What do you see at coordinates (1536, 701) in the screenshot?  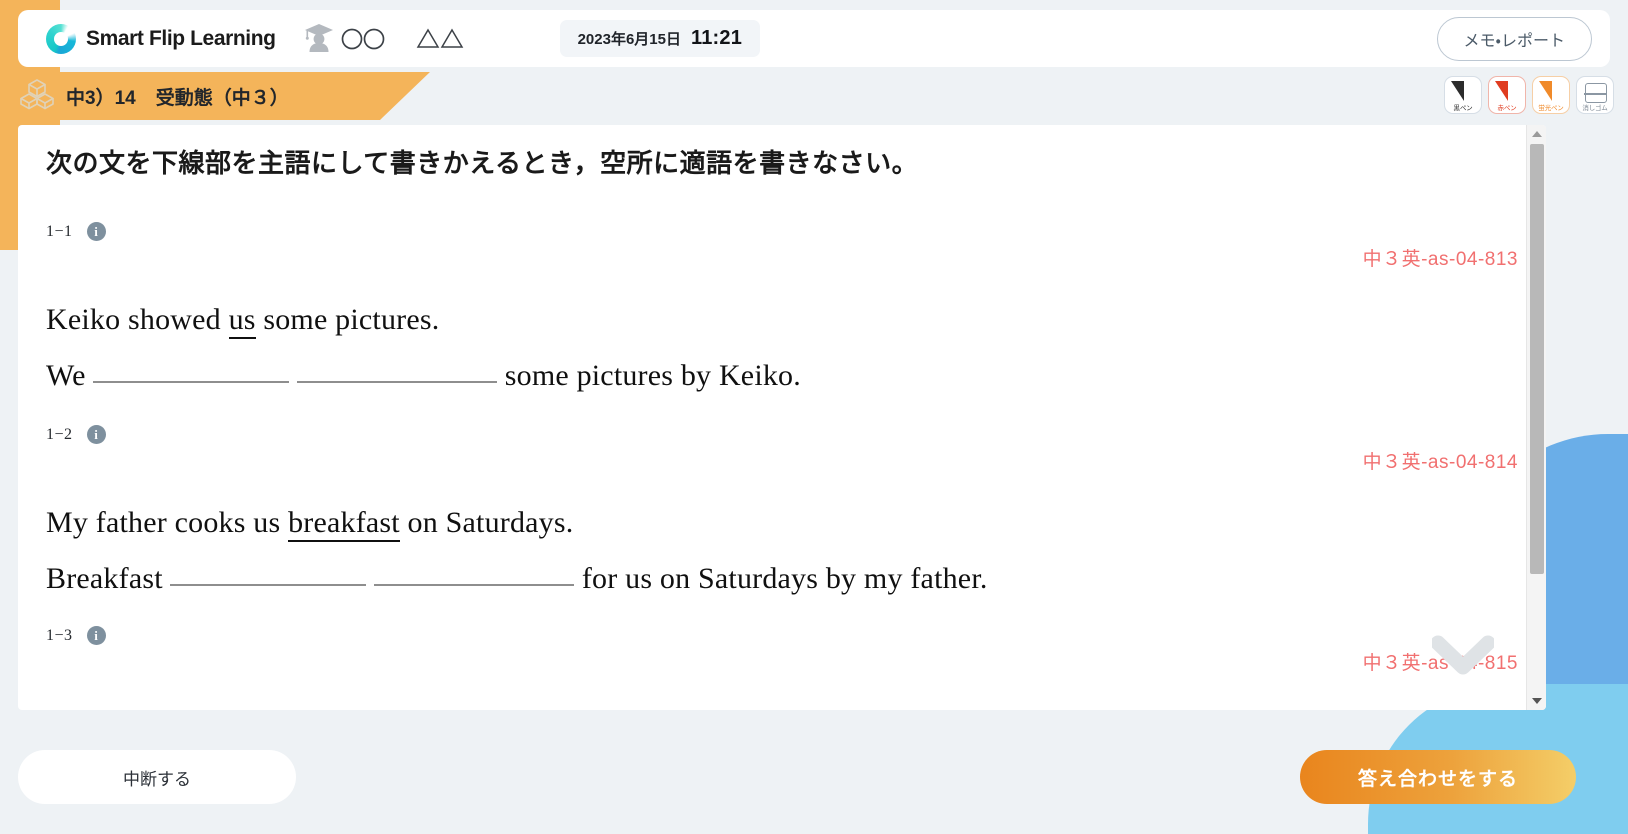 I see `scroll-down-arrow-icon` at bounding box center [1536, 701].